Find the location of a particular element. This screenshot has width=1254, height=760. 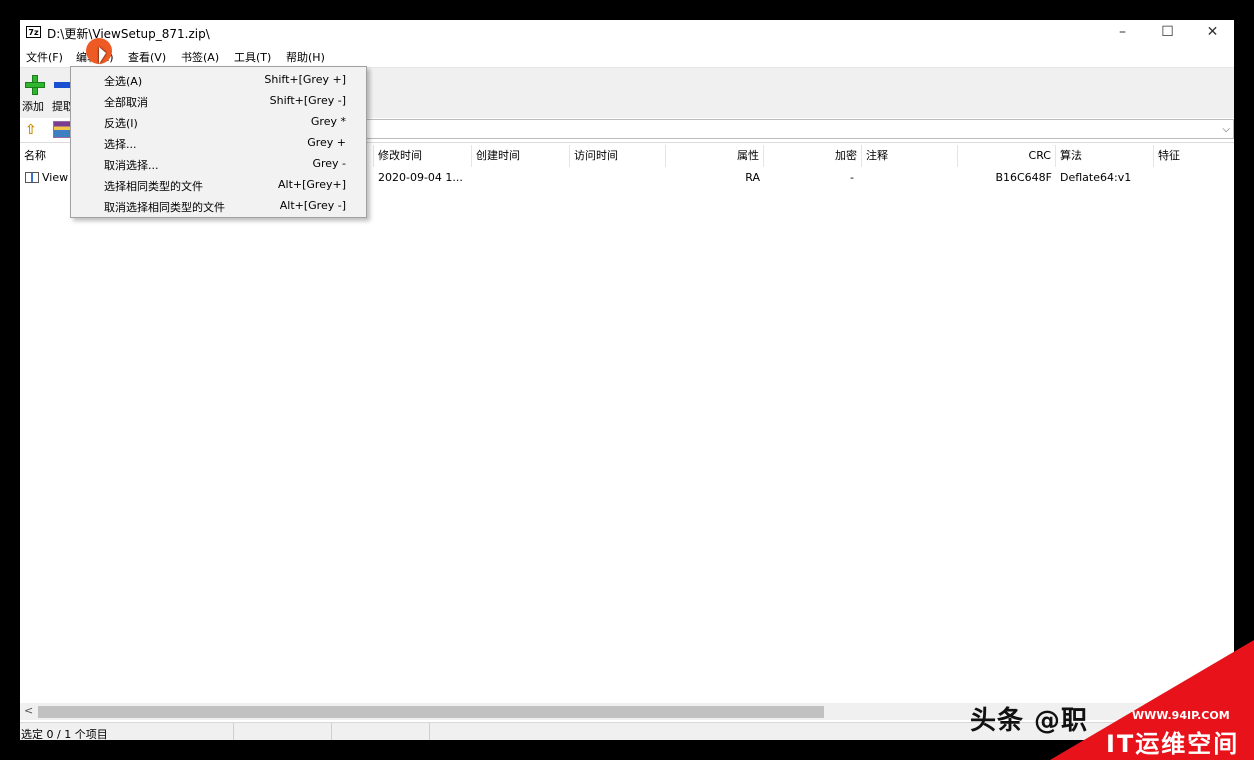

menu-item-label: 取消选择相同类型的文件 is located at coordinates (164, 207).